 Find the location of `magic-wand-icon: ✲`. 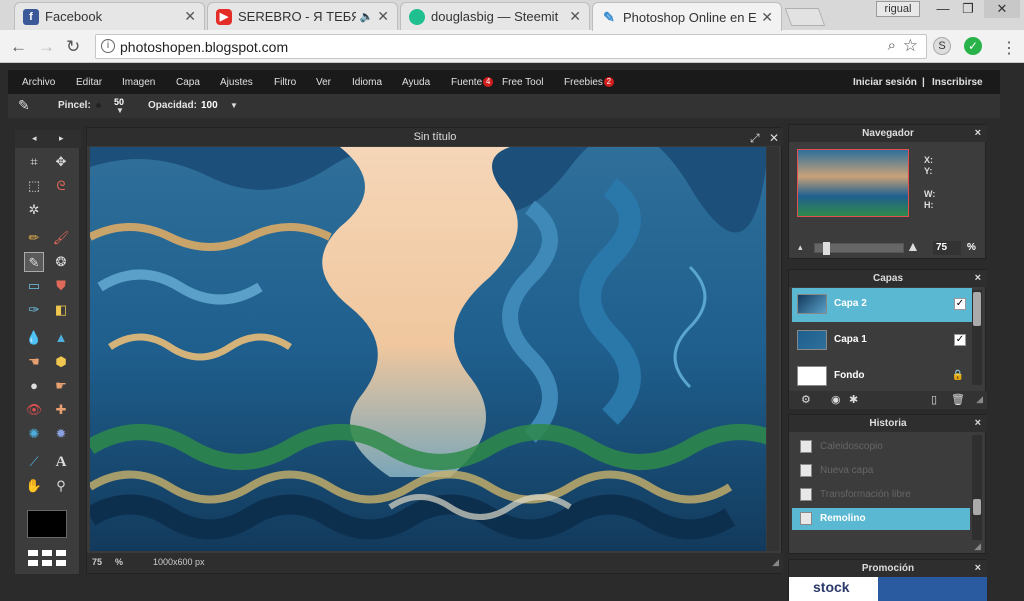

magic-wand-icon: ✲ is located at coordinates (34, 210).